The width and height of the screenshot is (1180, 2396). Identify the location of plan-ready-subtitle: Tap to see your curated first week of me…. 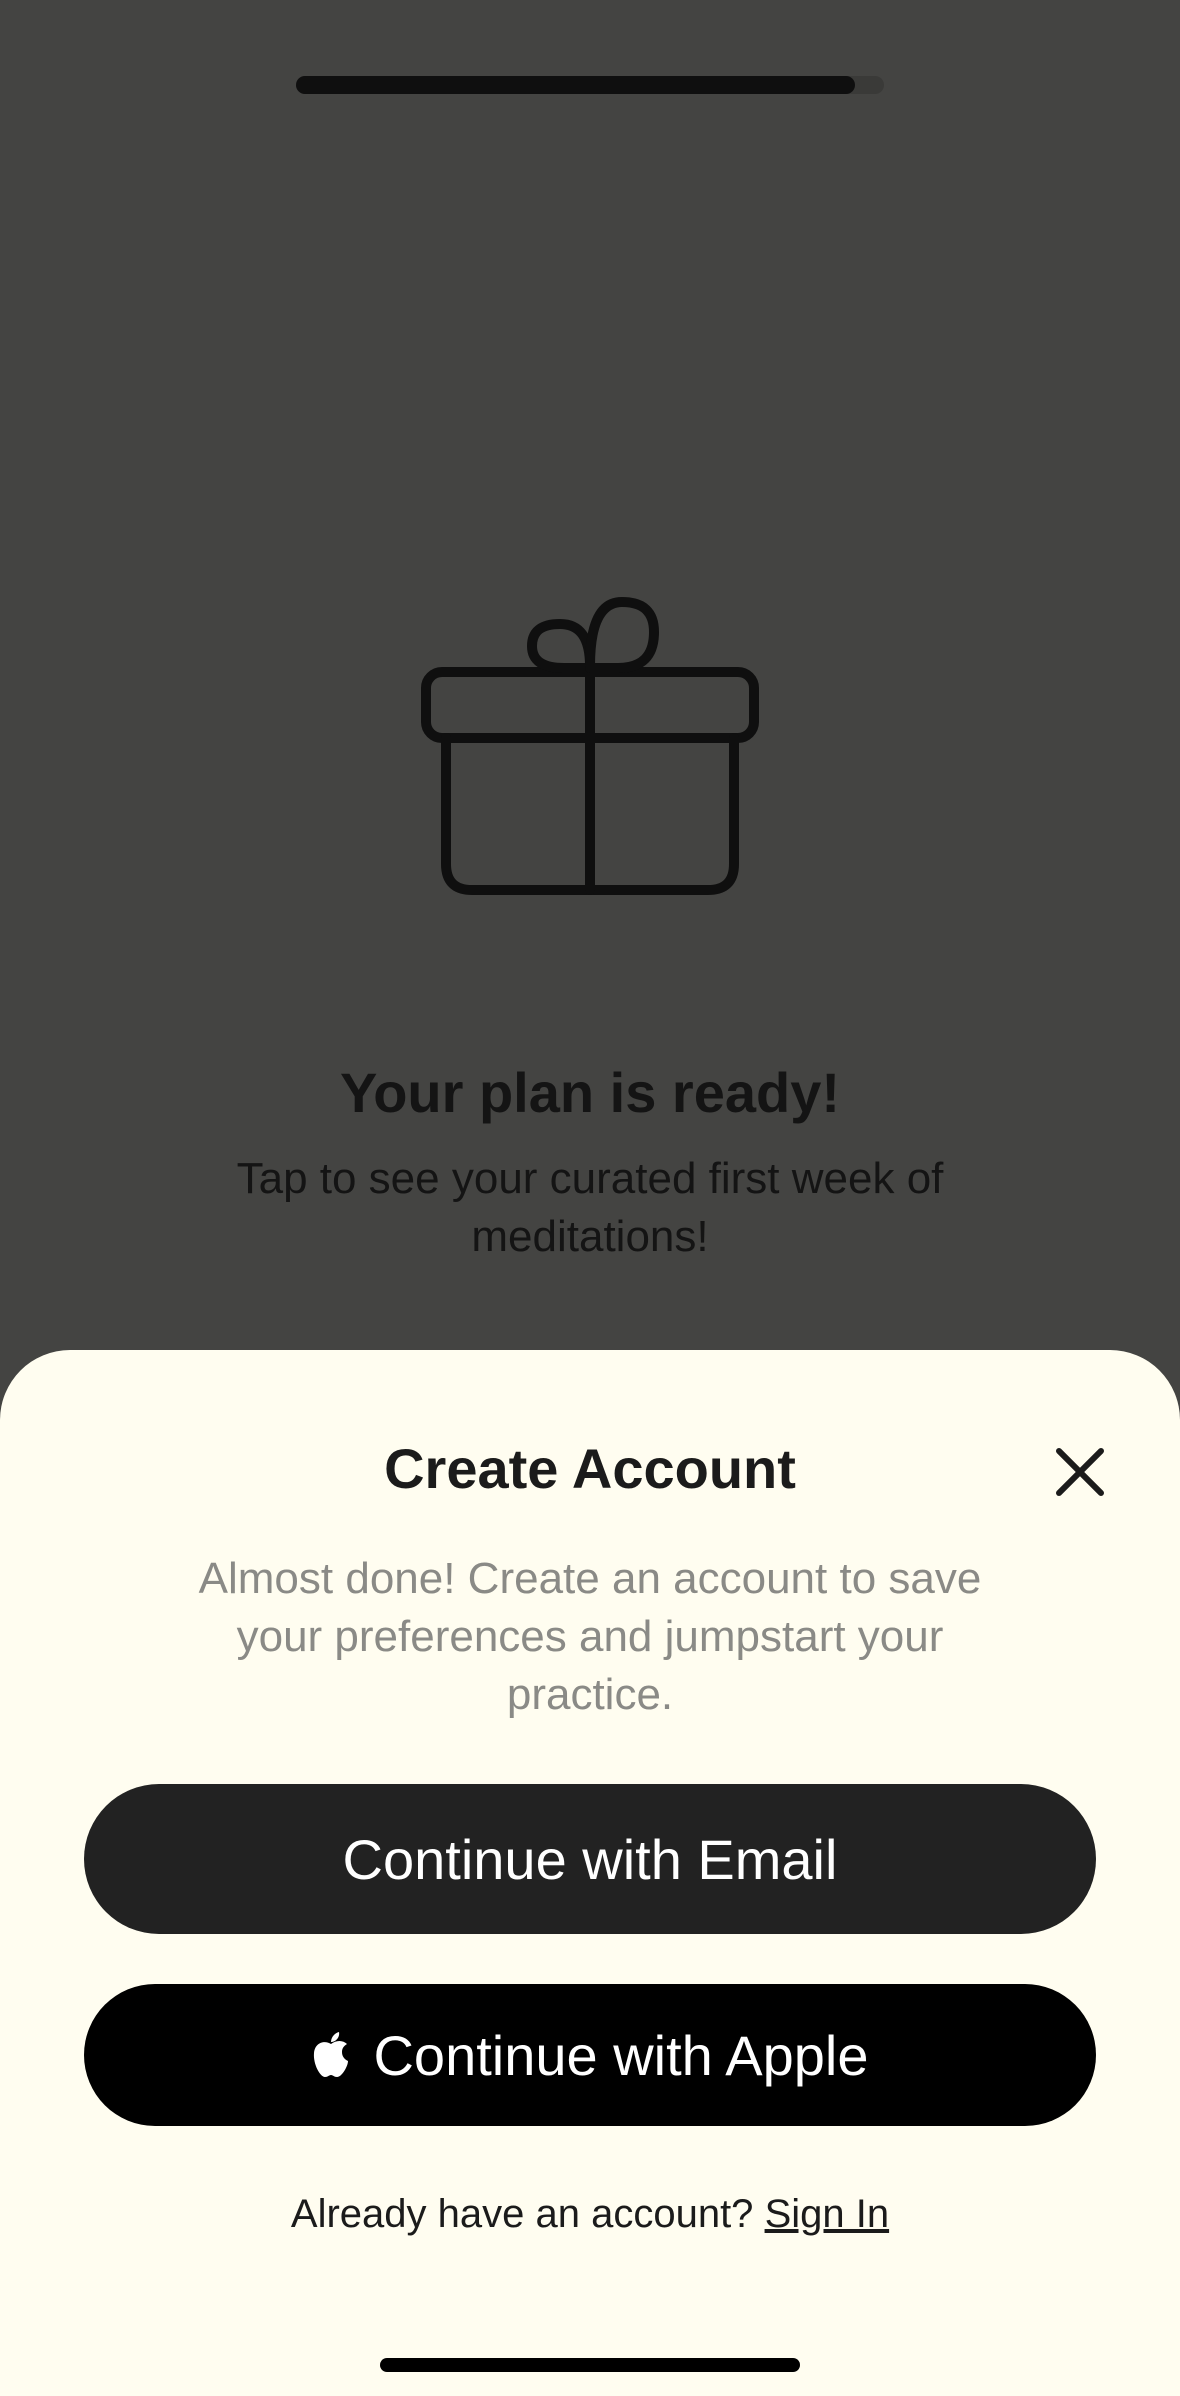
(590, 1208).